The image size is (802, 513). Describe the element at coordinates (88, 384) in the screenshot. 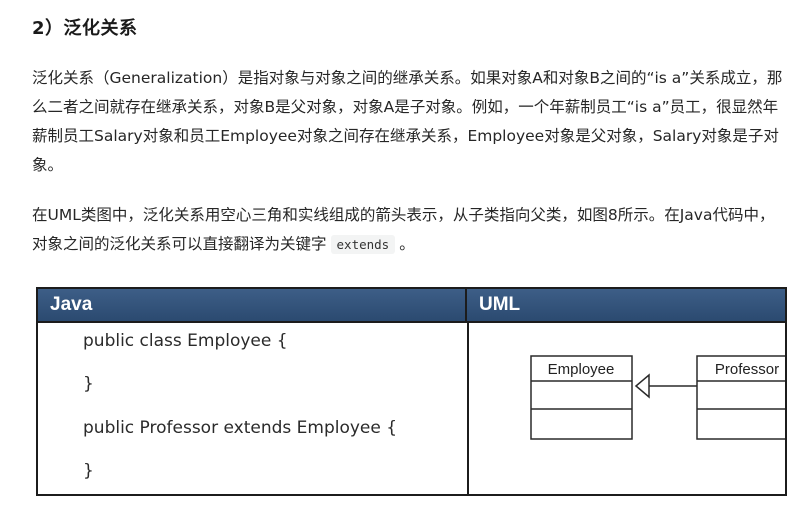

I see `code-line-2: }` at that location.